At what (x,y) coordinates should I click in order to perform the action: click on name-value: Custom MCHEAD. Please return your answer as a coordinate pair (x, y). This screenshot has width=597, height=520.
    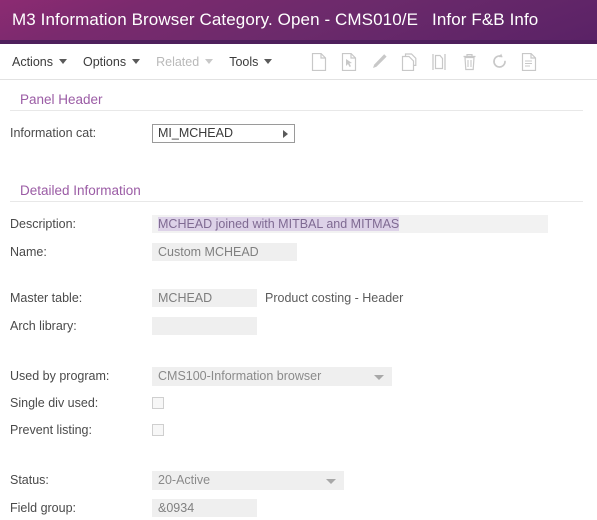
    Looking at the image, I should click on (208, 252).